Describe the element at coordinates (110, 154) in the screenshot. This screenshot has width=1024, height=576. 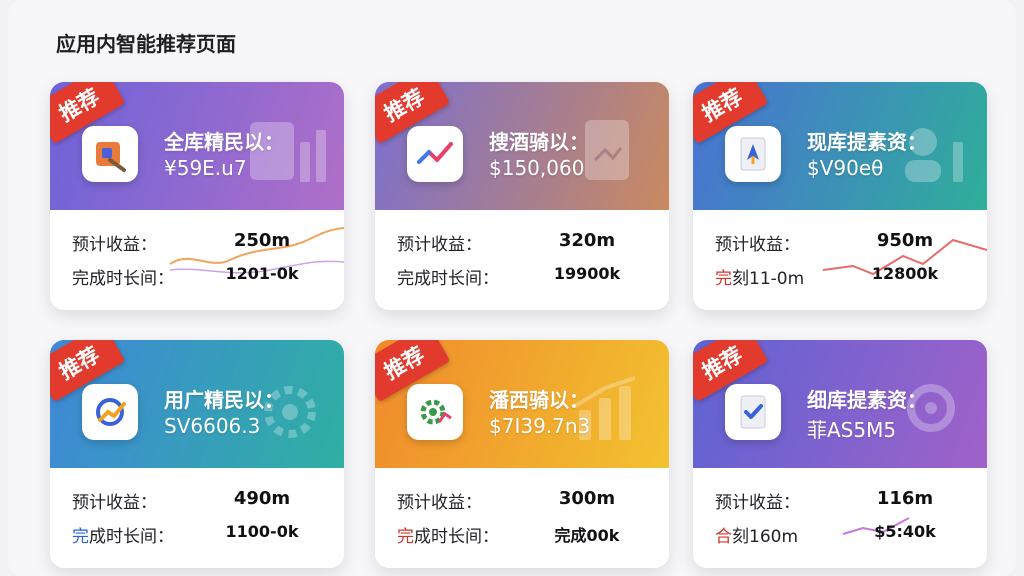
I see `tools-icon` at that location.